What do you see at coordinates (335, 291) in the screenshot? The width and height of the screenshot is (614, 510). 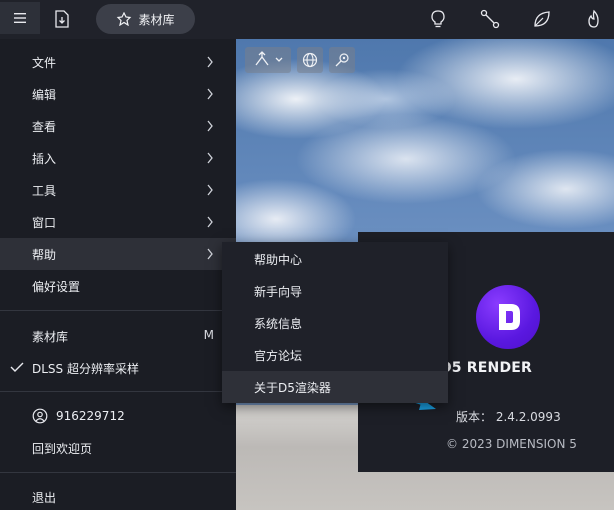 I see `submenu-item-beginner-guide: 新手向导` at bounding box center [335, 291].